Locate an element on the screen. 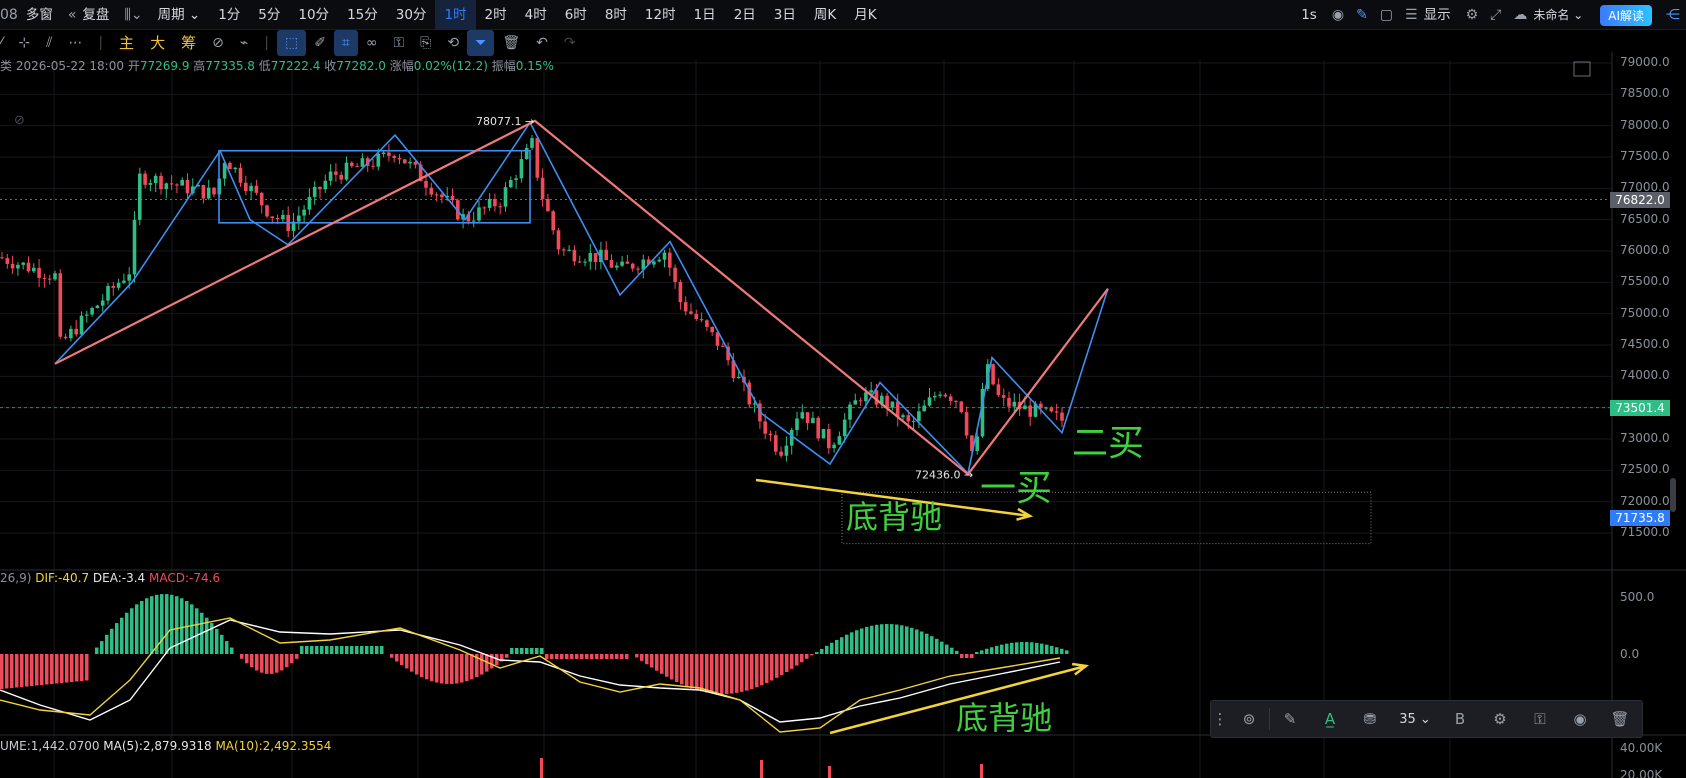 This screenshot has width=1686, height=778. drag-handle-icon: ⋮ is located at coordinates (1220, 719).